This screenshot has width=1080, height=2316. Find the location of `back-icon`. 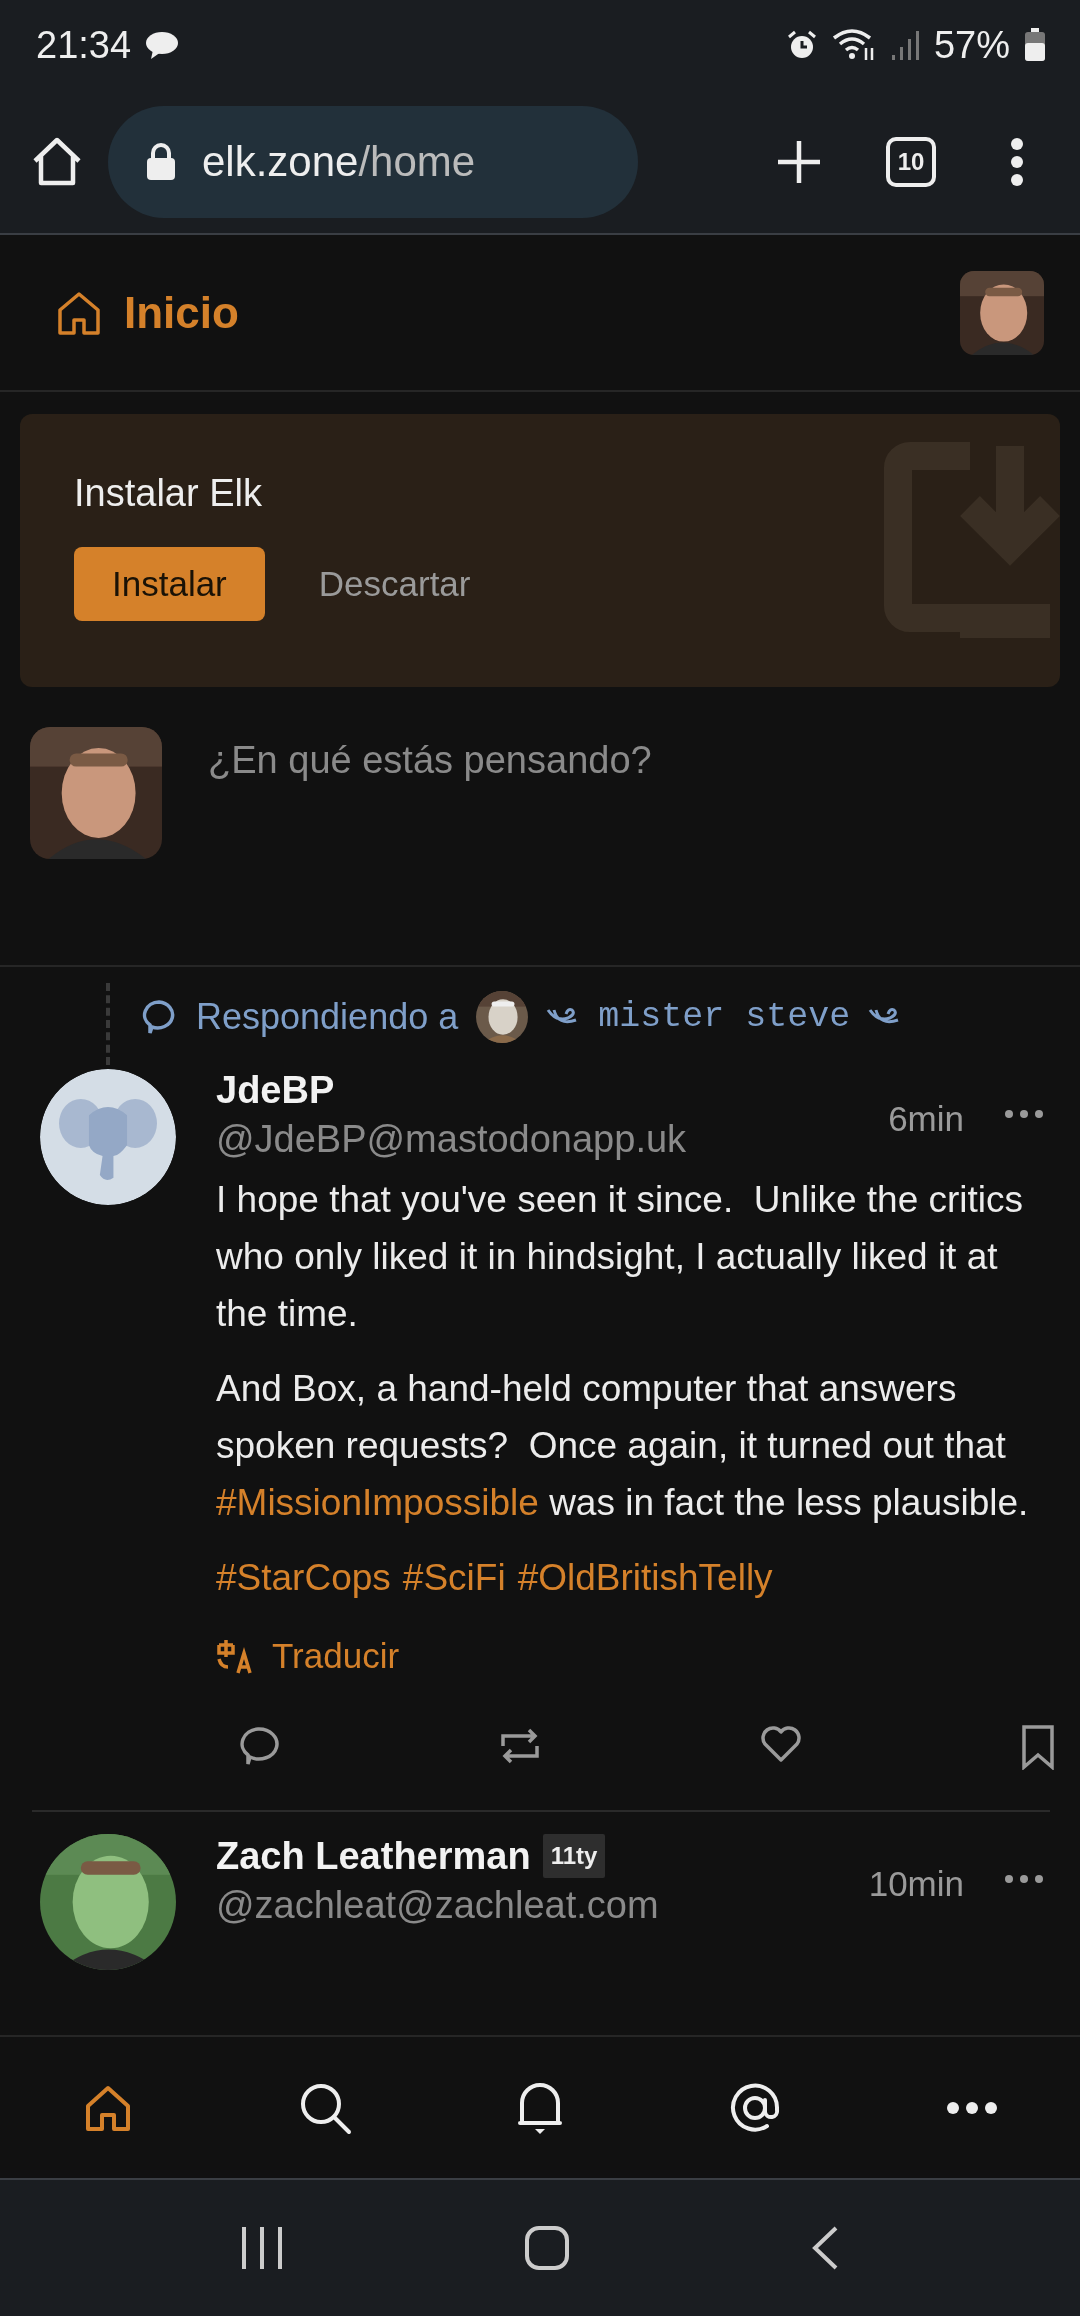

back-icon is located at coordinates (825, 2248).